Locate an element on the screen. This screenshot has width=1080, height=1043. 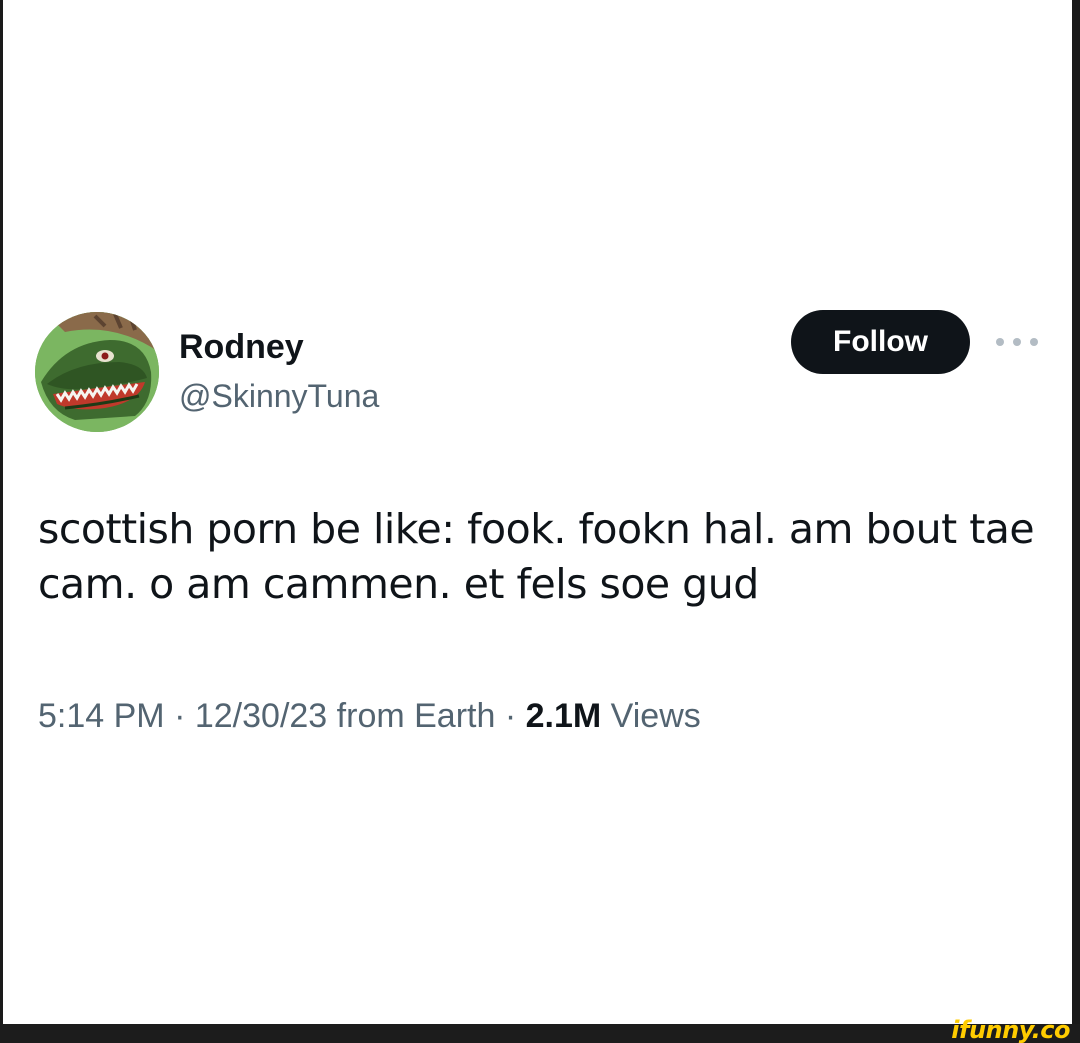
tweet-time: 5:14 PM is located at coordinates (101, 716).